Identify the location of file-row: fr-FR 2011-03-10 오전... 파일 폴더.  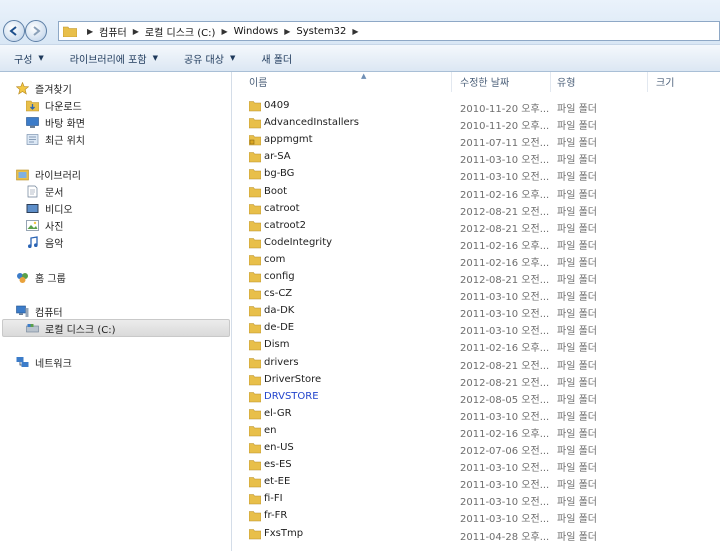
(476, 516).